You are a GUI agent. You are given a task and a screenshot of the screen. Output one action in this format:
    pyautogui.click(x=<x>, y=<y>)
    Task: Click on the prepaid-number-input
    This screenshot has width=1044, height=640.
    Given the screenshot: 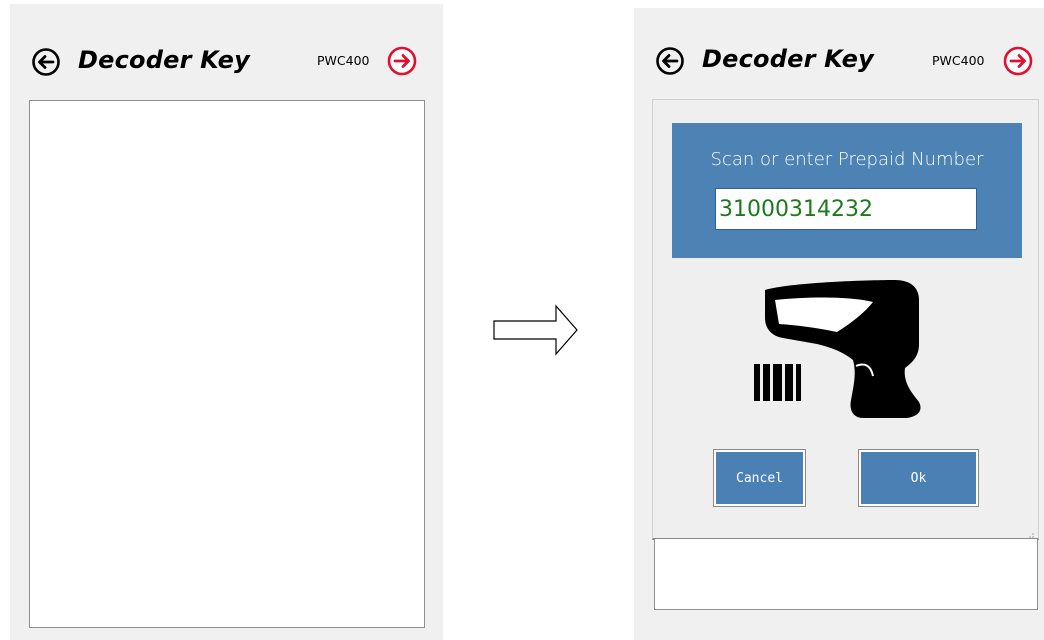 What is the action you would take?
    pyautogui.click(x=846, y=209)
    